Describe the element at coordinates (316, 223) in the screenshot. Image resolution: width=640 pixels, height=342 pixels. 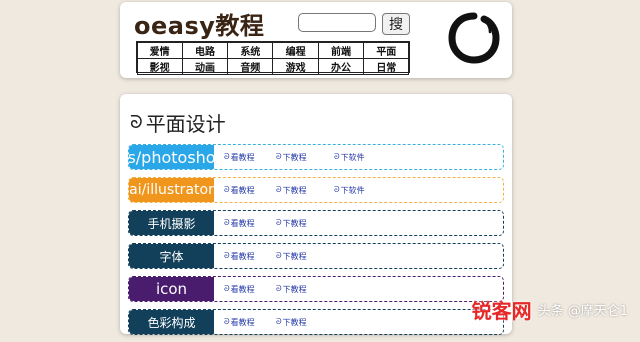
I see `tutorial-row: 手机摄影 ᘐ 看教程 ᘐ 下教程` at that location.